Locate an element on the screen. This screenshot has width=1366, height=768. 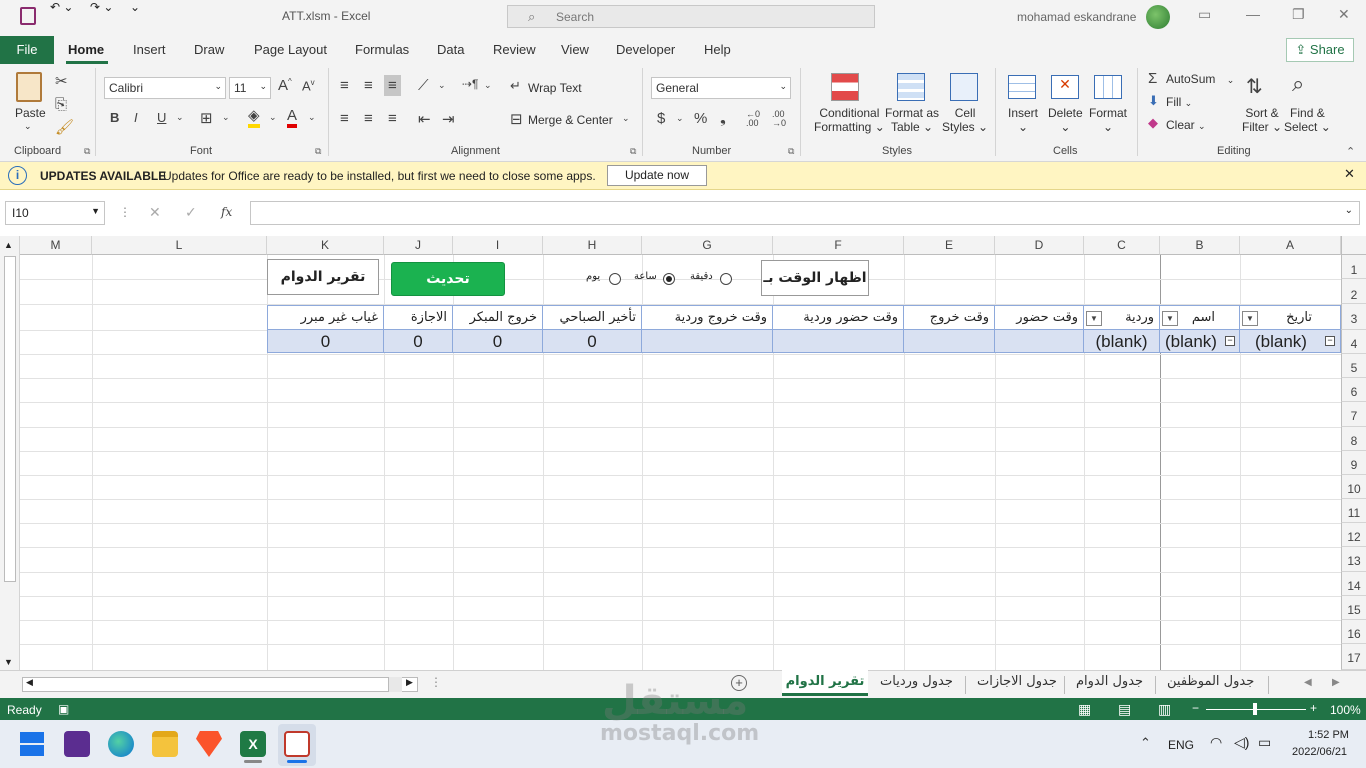
minimize-icon: — is located at coordinates (1253, 14).